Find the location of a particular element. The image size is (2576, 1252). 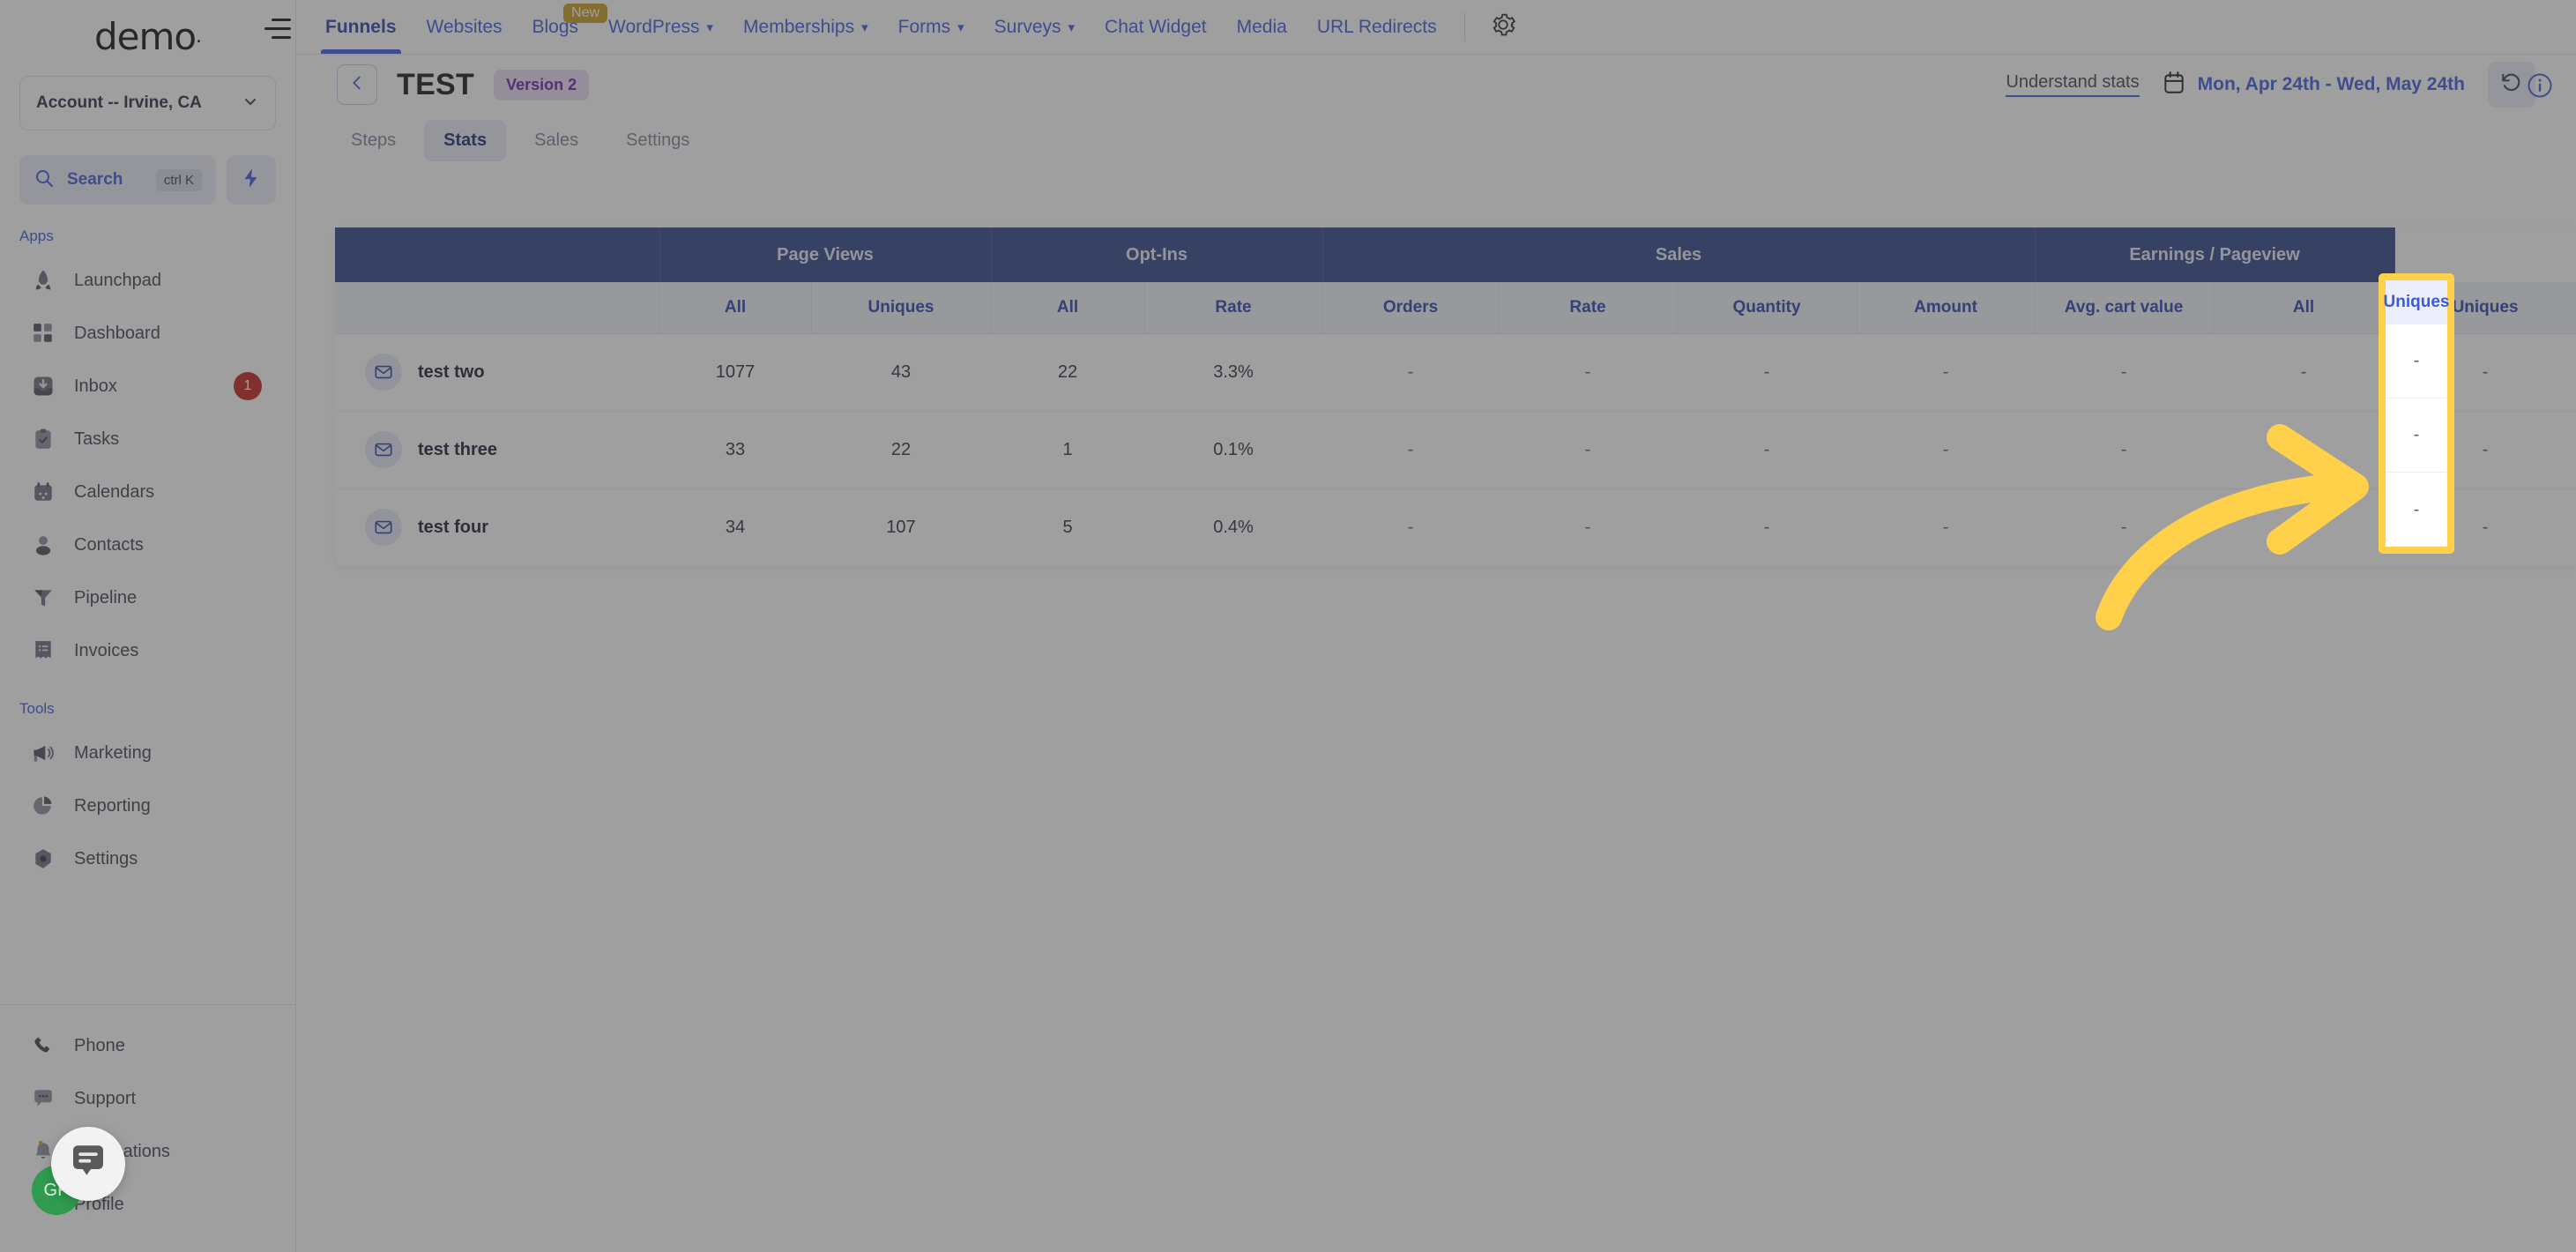

cell-pageviews-all: 34 is located at coordinates (735, 527).